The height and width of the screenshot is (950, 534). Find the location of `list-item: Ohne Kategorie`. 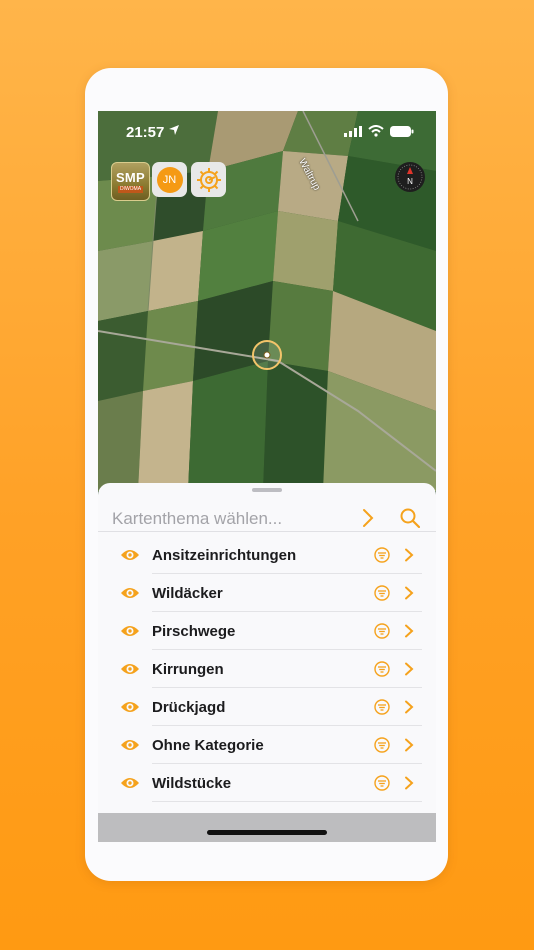

list-item: Ohne Kategorie is located at coordinates (267, 745).